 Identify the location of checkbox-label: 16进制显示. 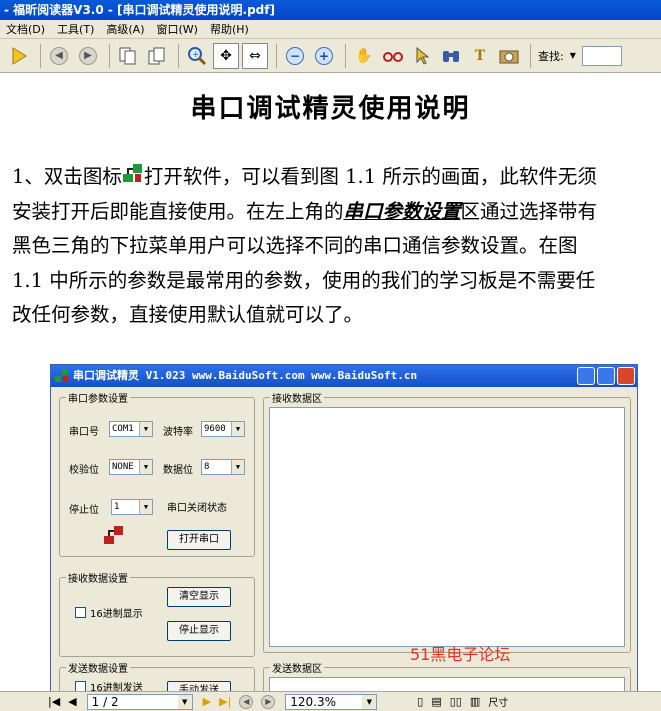
(116, 614).